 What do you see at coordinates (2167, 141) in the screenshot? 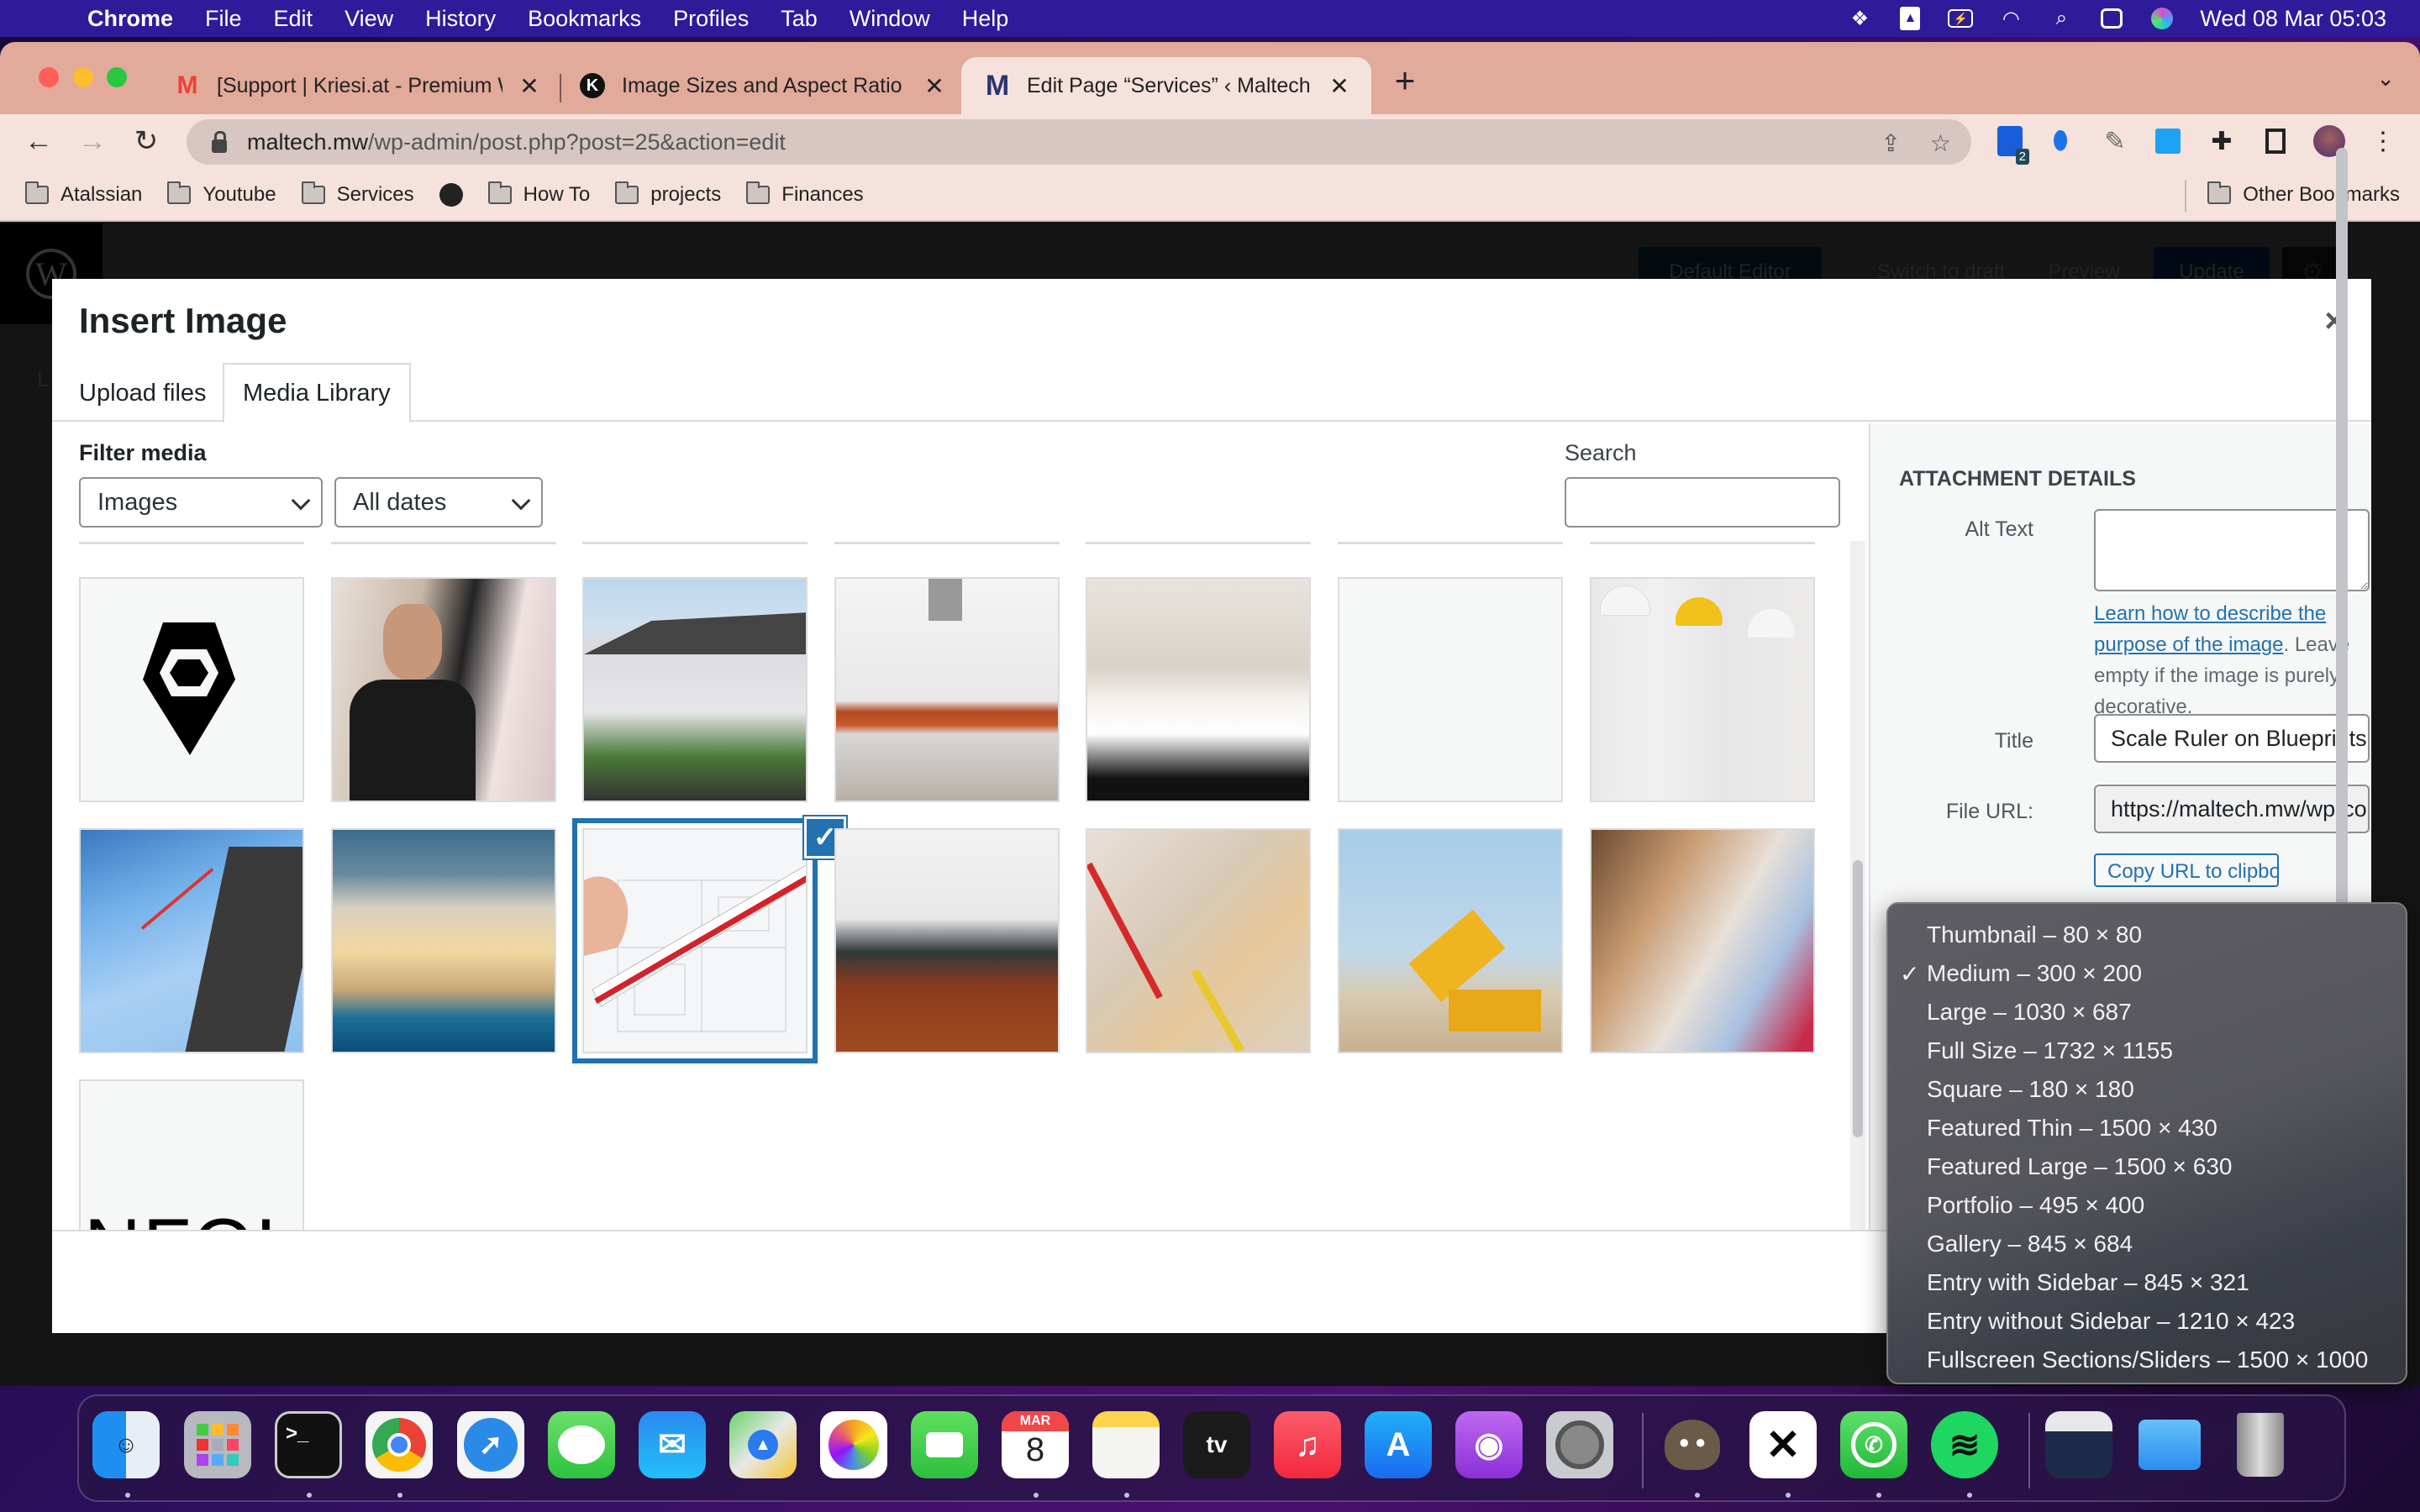
I see `window-extension-icon` at bounding box center [2167, 141].